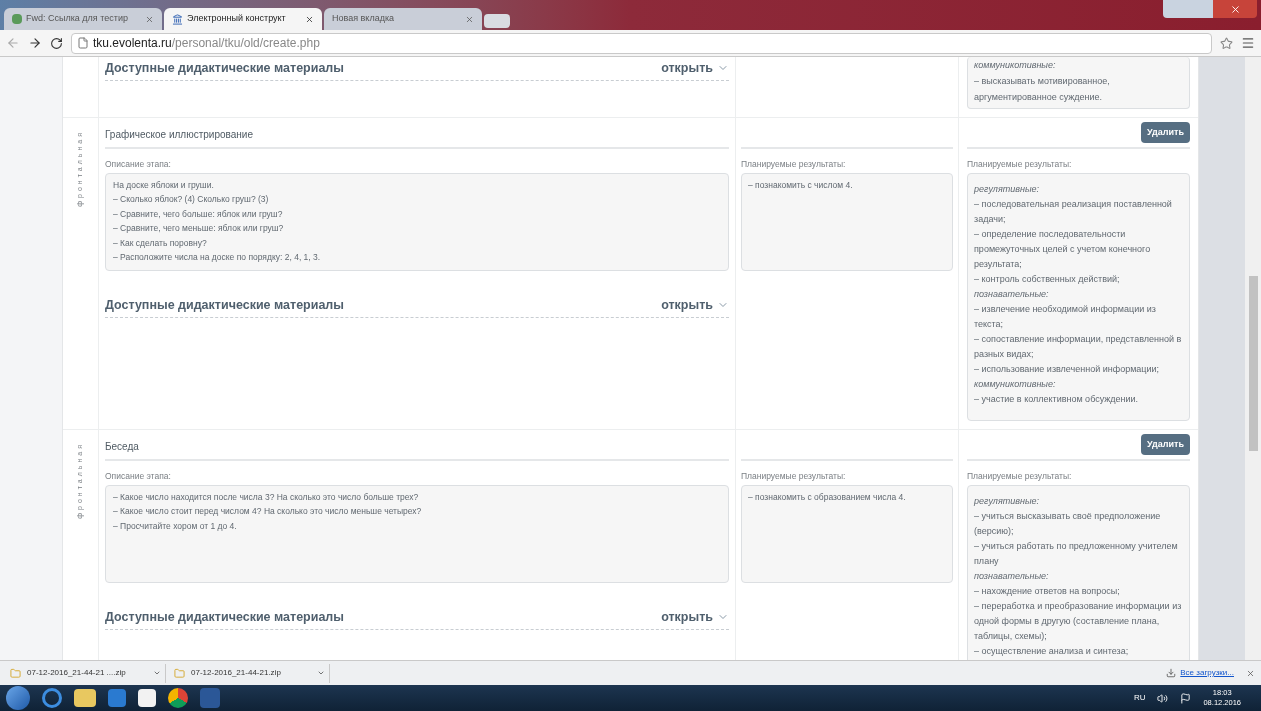  I want to click on scrollbar, so click(1253, 358).